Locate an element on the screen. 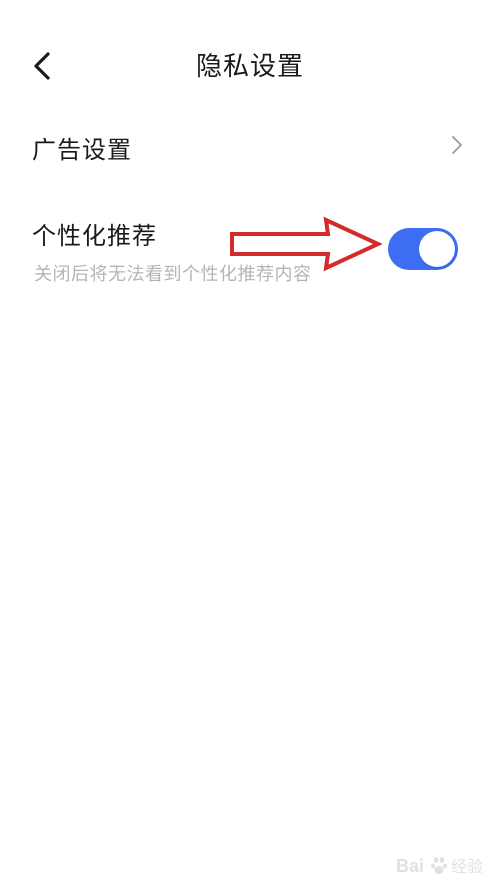 This screenshot has height=888, width=500. baidu-paw-icon: Bai 经验 is located at coordinates (439, 866).